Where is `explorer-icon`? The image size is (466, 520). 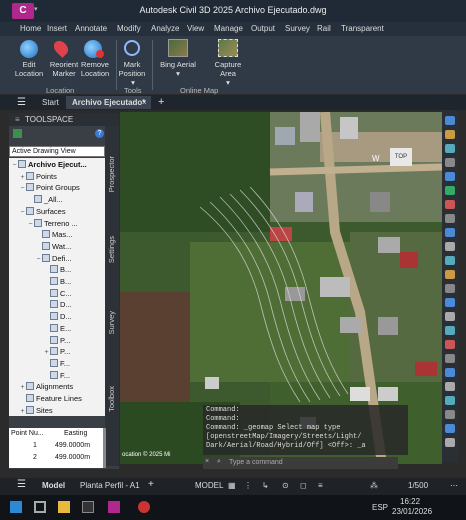
explorer-icon is located at coordinates (64, 507).